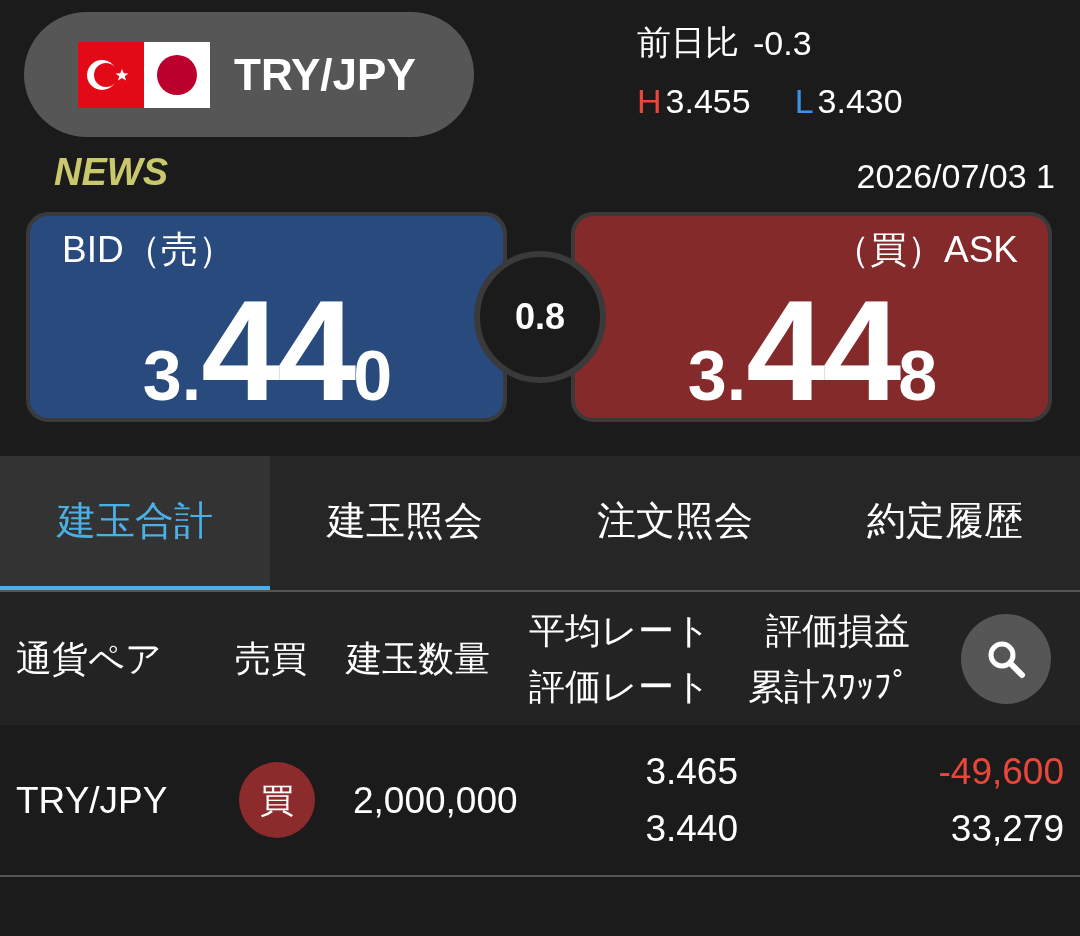 Image resolution: width=1080 pixels, height=936 pixels. I want to click on bid-quote-button: BID（売） 3.440, so click(266, 317).